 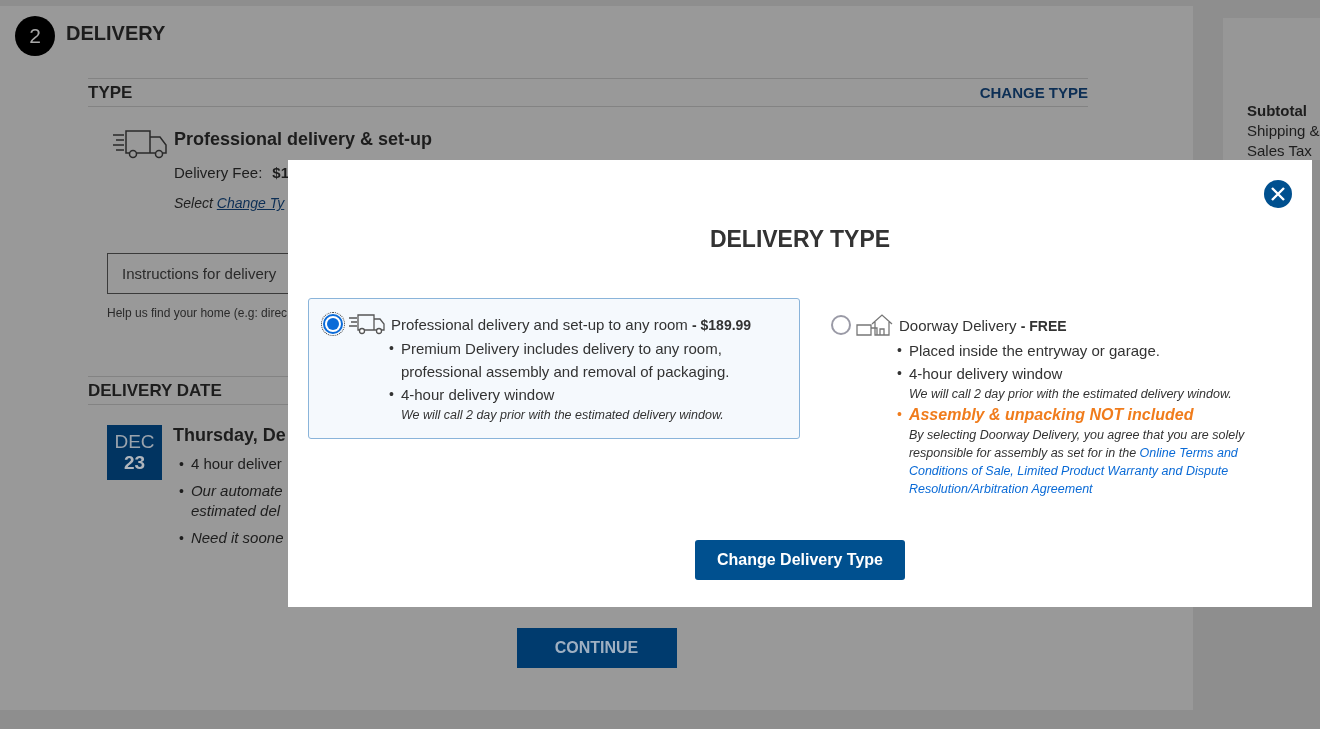 I want to click on delivery-option, so click(x=554, y=368).